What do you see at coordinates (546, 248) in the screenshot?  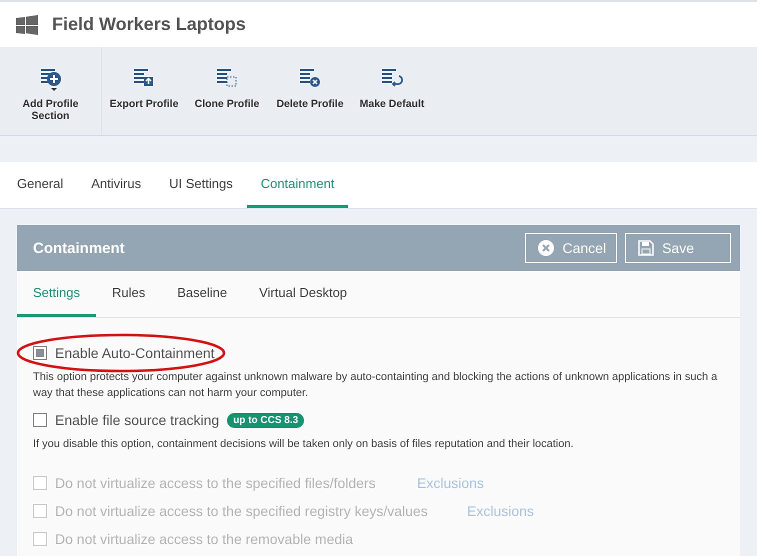 I see `close-icon` at bounding box center [546, 248].